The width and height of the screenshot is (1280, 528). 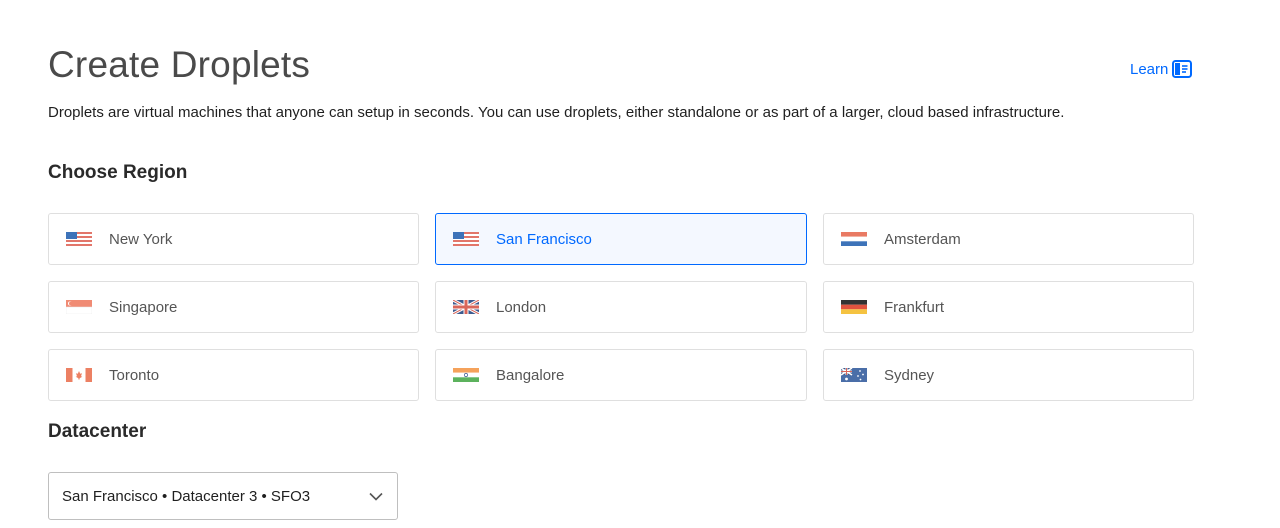 I want to click on region-label: Amsterdam, so click(x=922, y=239).